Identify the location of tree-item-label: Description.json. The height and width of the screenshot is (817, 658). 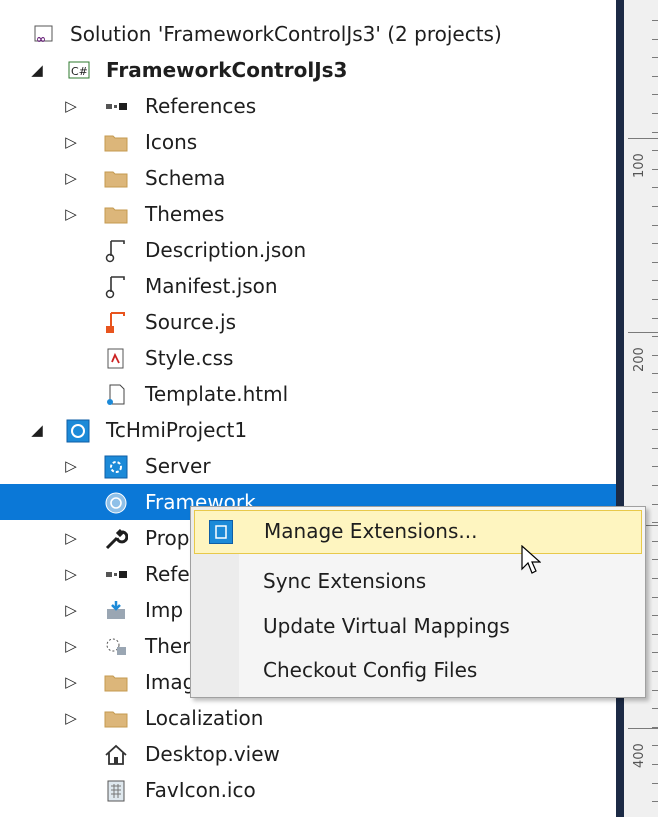
(226, 250).